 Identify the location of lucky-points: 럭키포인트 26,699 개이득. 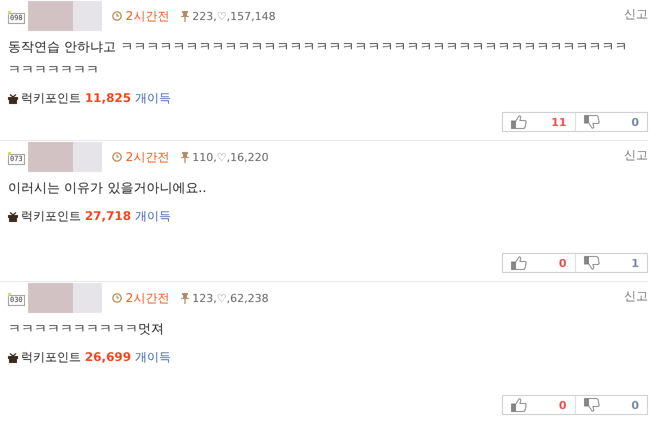
(96, 357).